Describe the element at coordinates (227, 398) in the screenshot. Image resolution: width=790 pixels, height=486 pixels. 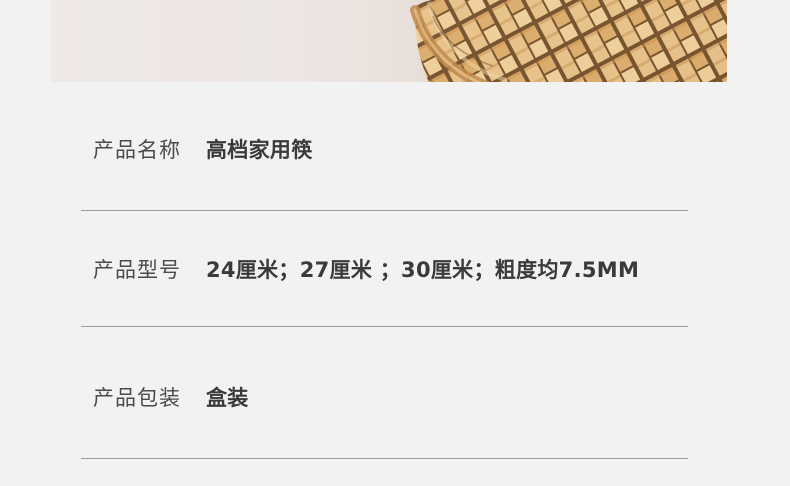
I see `spec-value: 盒装` at that location.